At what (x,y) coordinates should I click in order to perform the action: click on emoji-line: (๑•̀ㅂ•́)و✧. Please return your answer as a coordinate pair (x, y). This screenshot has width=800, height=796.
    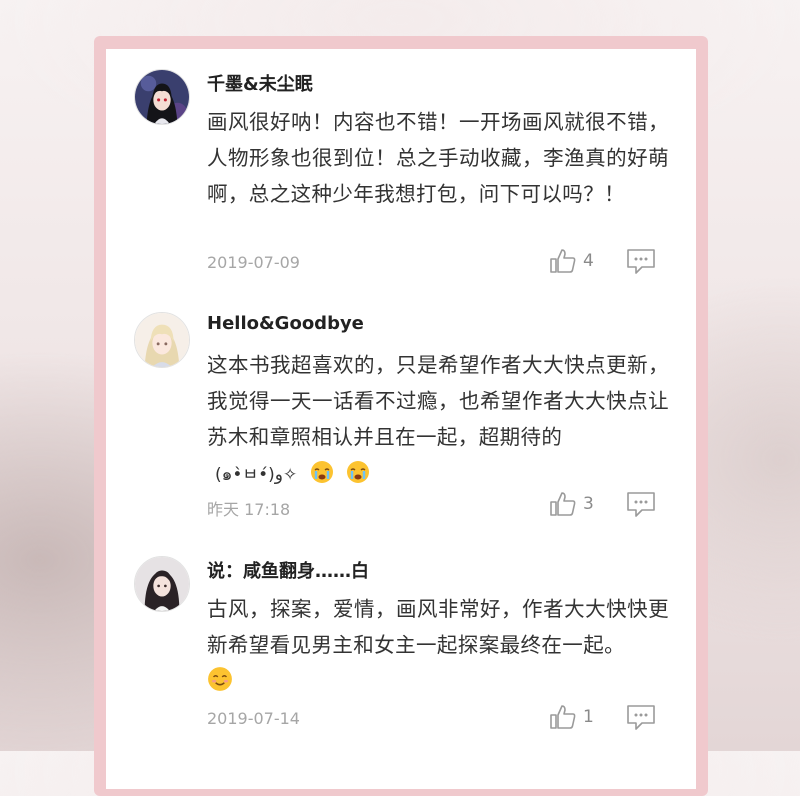
    Looking at the image, I should click on (438, 473).